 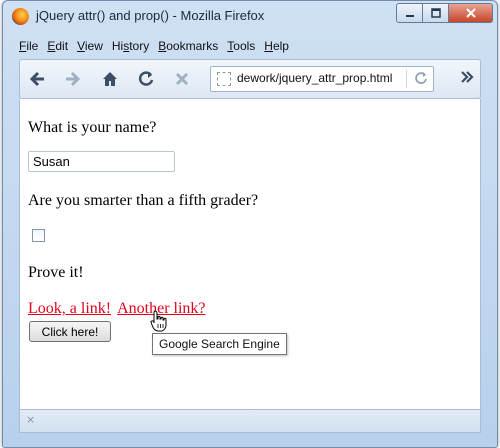 I want to click on window-controls, so click(x=444, y=13).